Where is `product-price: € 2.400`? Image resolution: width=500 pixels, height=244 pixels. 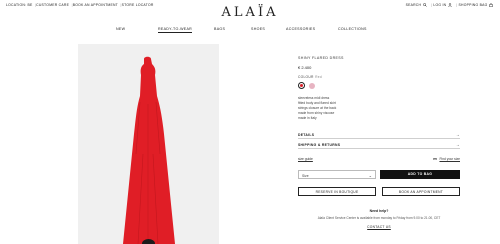 product-price: € 2.400 is located at coordinates (305, 67).